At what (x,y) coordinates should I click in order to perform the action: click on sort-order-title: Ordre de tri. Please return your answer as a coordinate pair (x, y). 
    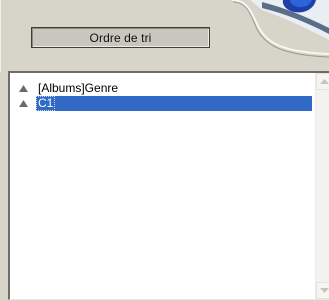
    Looking at the image, I should click on (120, 37).